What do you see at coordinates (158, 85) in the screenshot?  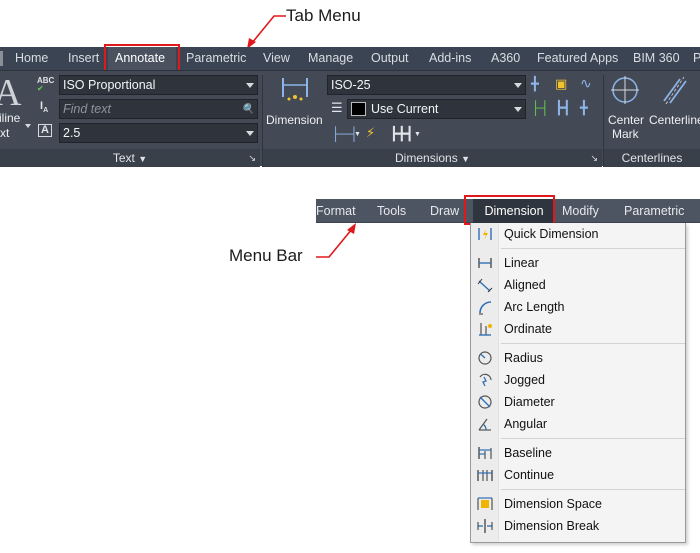 I see `text-style-select: ISO Proportional` at bounding box center [158, 85].